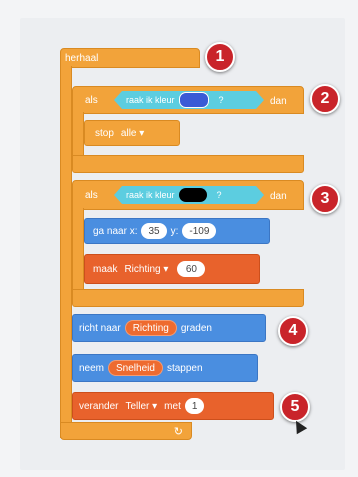 The height and width of the screenshot is (477, 358). Describe the element at coordinates (150, 328) in the screenshot. I see `richting-reporter: Richting` at that location.